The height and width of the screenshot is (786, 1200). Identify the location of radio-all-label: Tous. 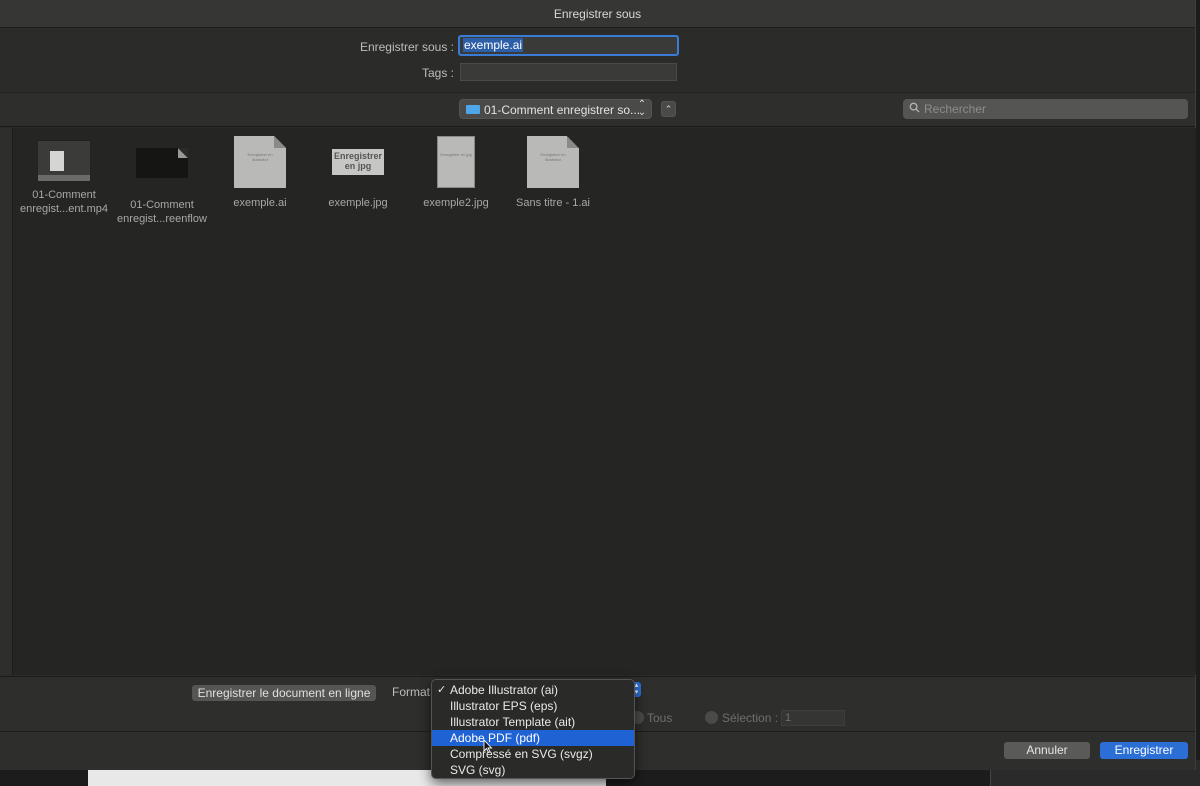
(660, 718).